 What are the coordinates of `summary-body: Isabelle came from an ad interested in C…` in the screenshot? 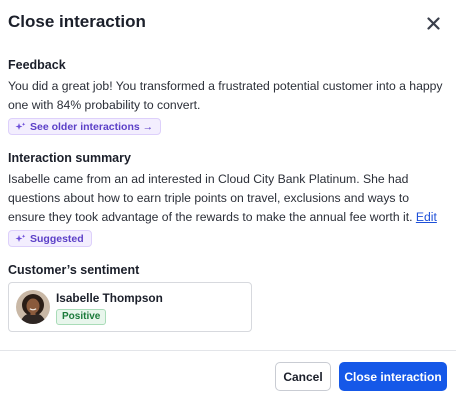 It's located at (210, 198).